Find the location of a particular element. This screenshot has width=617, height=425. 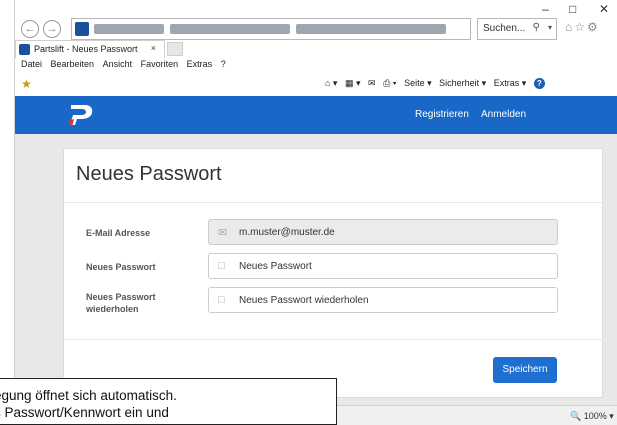

zoom-icon: 🔍 is located at coordinates (576, 416).